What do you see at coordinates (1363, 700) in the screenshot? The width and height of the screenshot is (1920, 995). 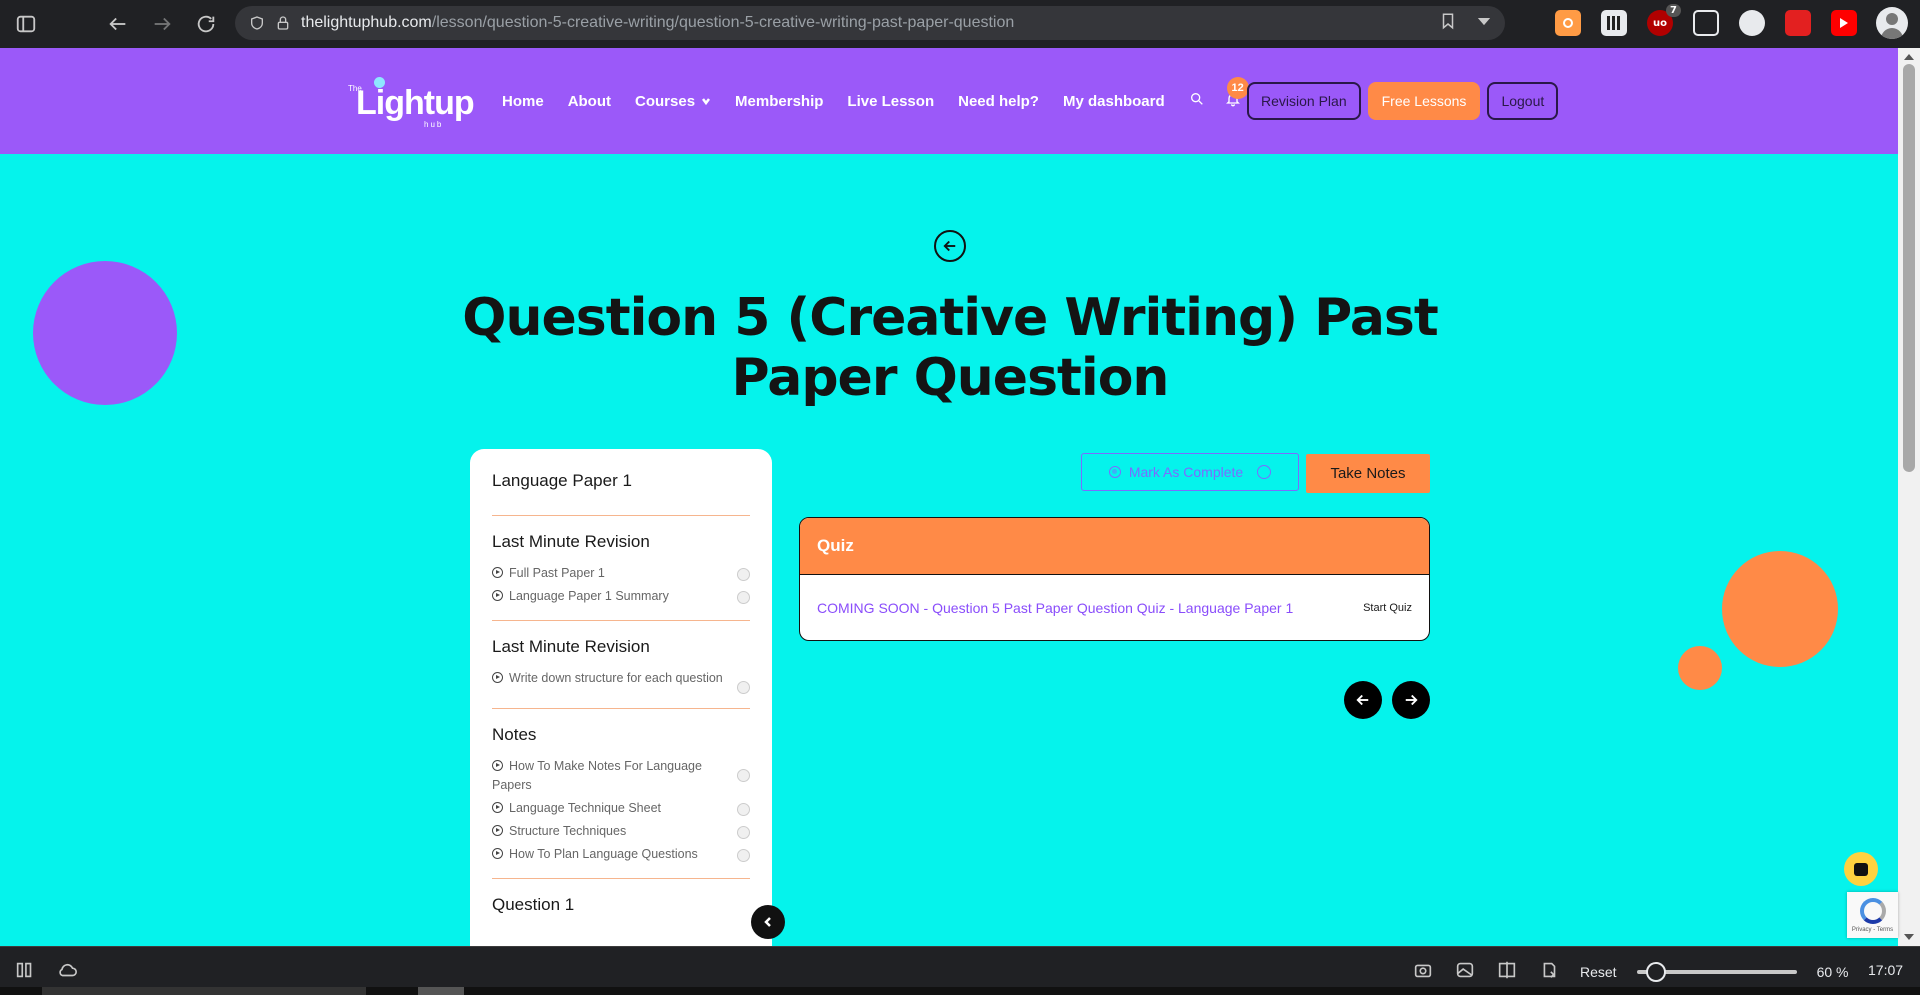 I see `previous-lesson-button` at bounding box center [1363, 700].